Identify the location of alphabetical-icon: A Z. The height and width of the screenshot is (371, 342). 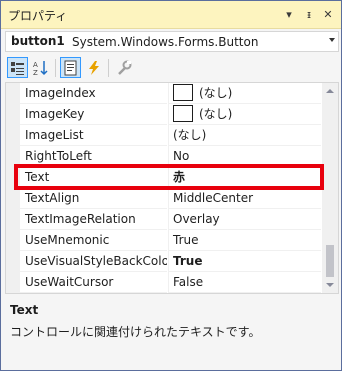
(40, 68).